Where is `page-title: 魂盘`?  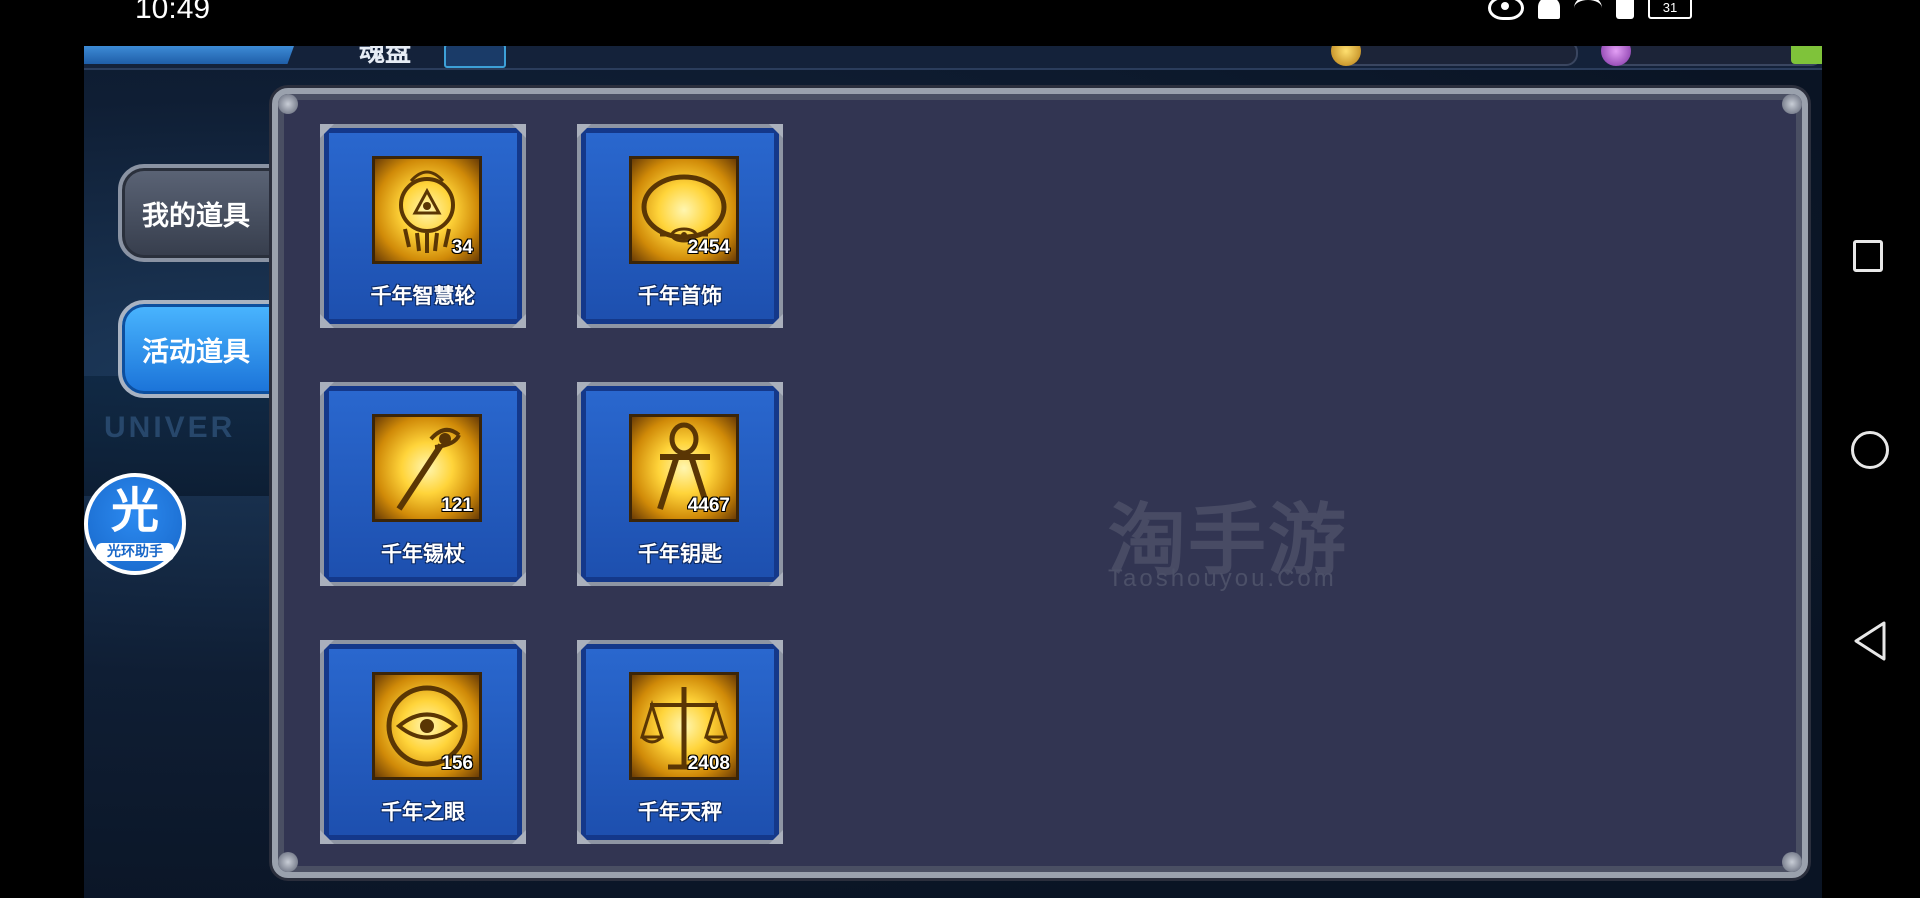 page-title: 魂盘 is located at coordinates (385, 57).